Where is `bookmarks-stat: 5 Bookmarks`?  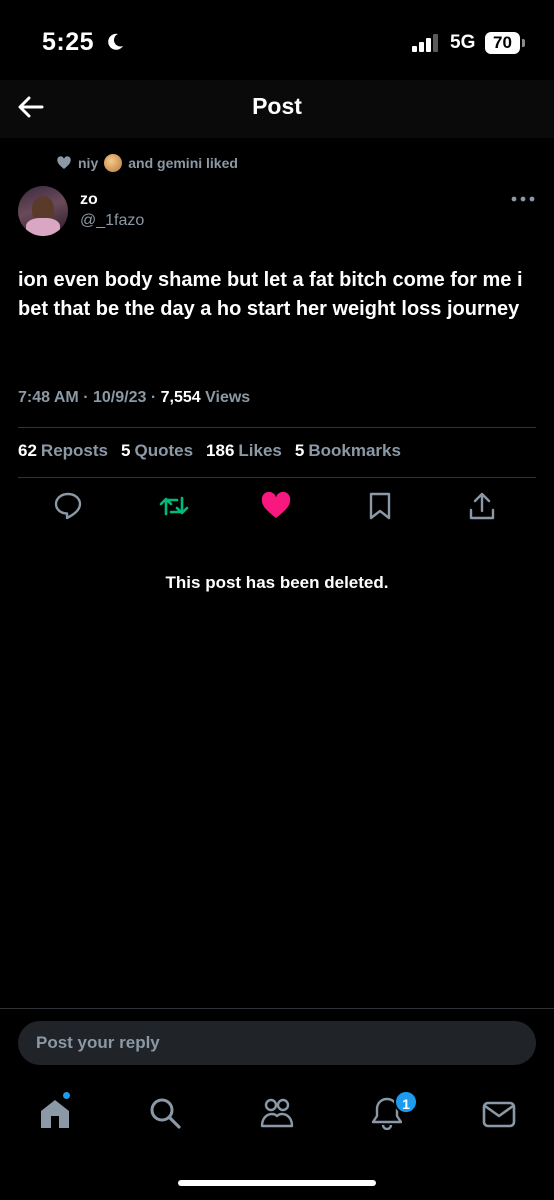 bookmarks-stat: 5 Bookmarks is located at coordinates (348, 451).